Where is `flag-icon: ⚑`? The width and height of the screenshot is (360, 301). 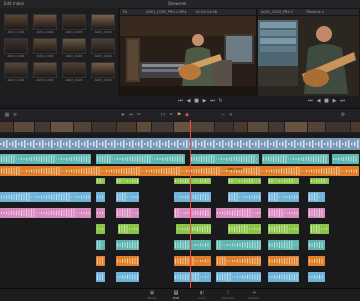 flag-icon: ⚑ is located at coordinates (179, 115).